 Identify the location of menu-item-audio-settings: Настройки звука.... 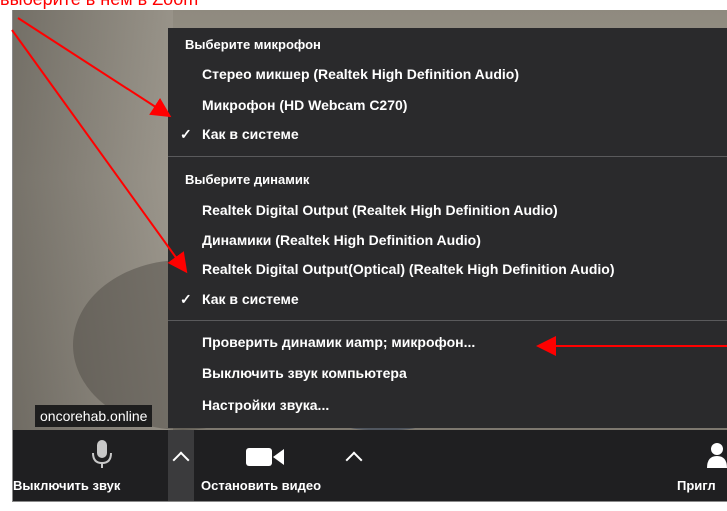
(447, 405).